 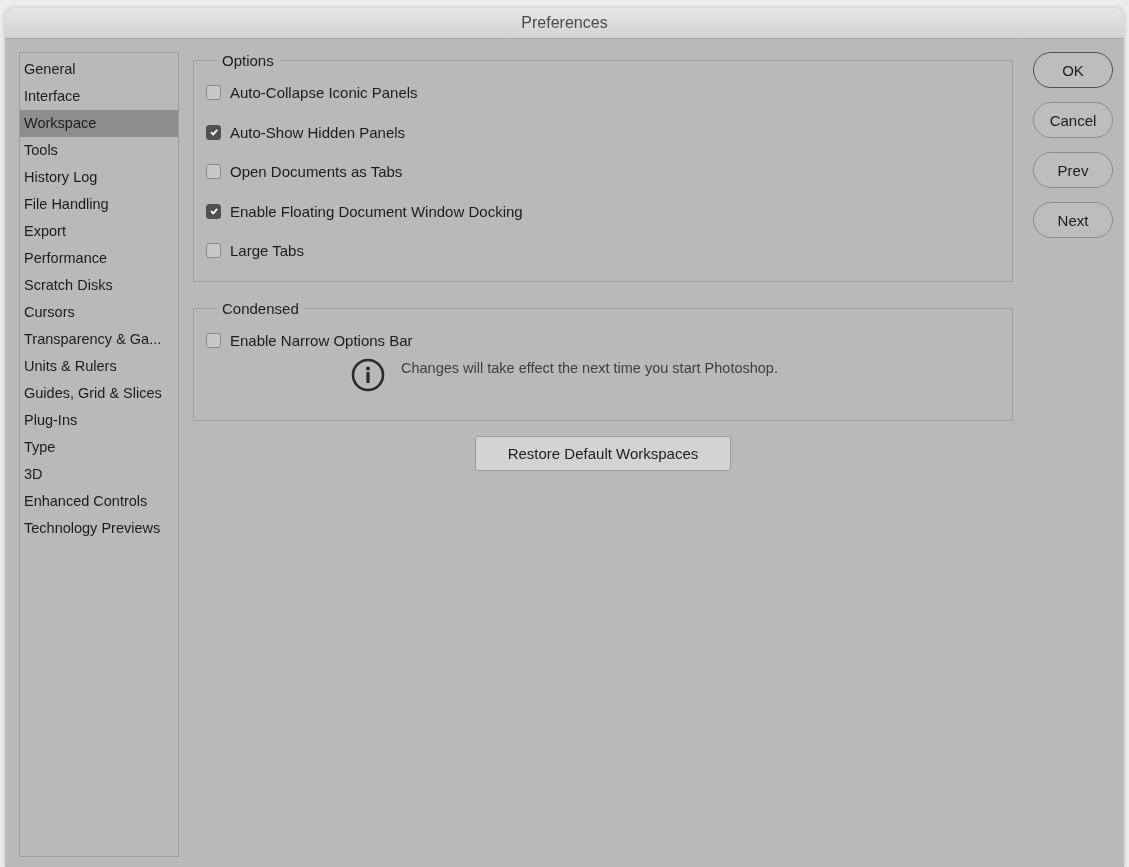 I want to click on checkbox-label: Auto-Collapse Iconic Panels, so click(x=324, y=93).